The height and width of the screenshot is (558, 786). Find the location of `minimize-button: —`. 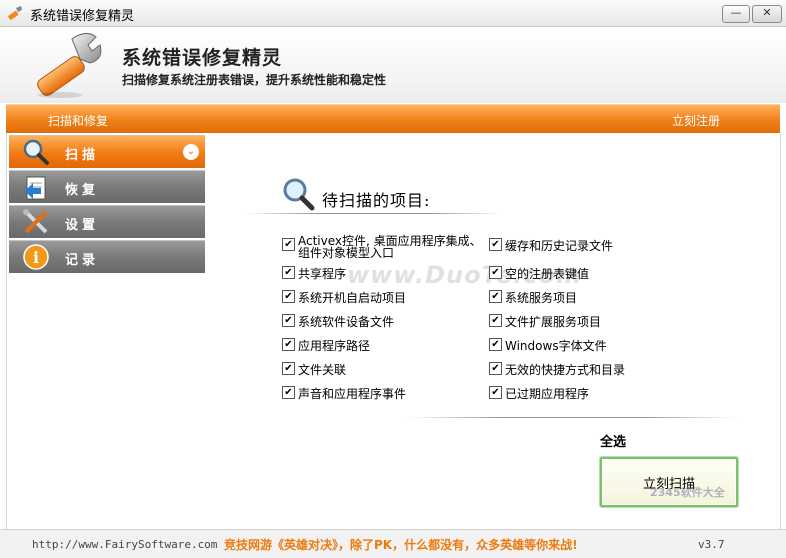

minimize-button: — is located at coordinates (736, 14).